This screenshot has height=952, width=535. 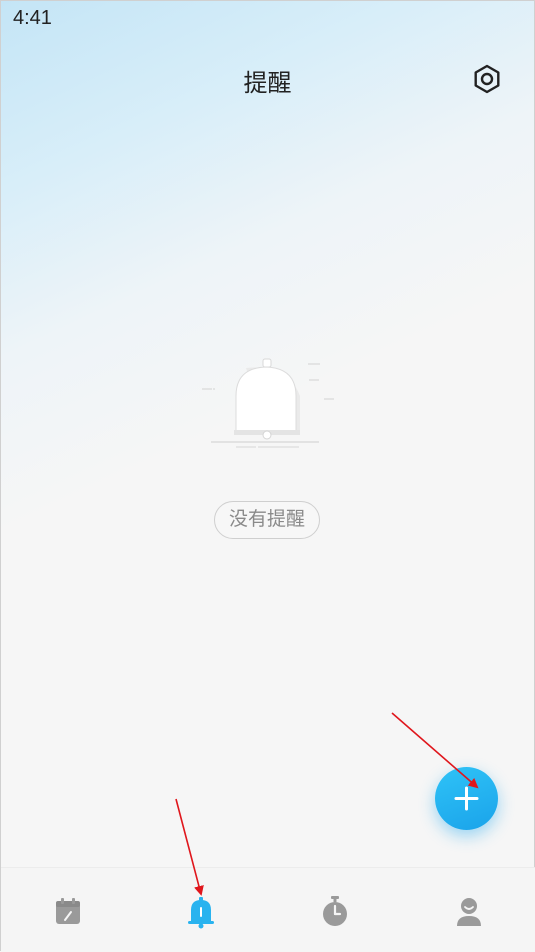 I want to click on bell-illustration-icon, so click(x=268, y=406).